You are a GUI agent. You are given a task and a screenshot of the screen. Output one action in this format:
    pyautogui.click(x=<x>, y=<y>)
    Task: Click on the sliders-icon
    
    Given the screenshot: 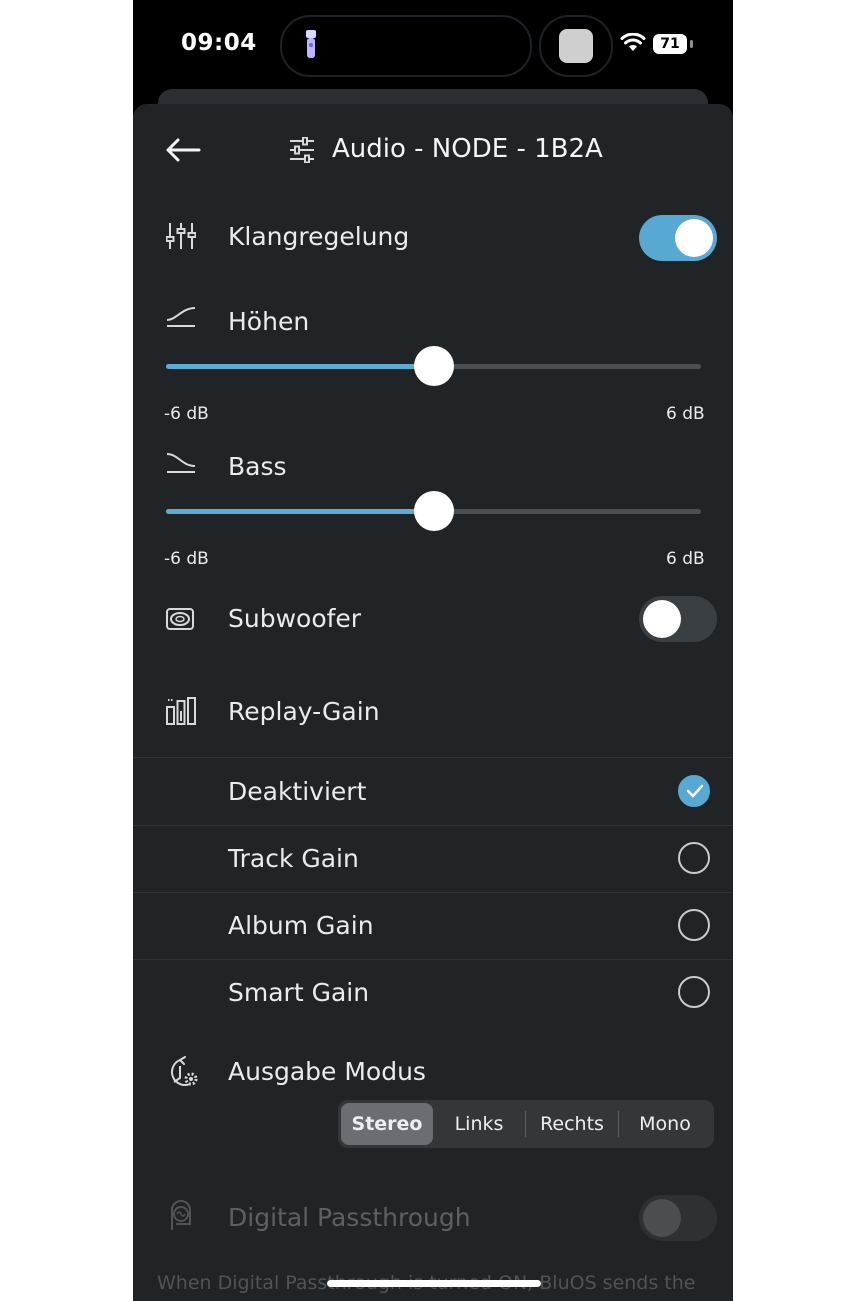 What is the action you would take?
    pyautogui.click(x=302, y=150)
    